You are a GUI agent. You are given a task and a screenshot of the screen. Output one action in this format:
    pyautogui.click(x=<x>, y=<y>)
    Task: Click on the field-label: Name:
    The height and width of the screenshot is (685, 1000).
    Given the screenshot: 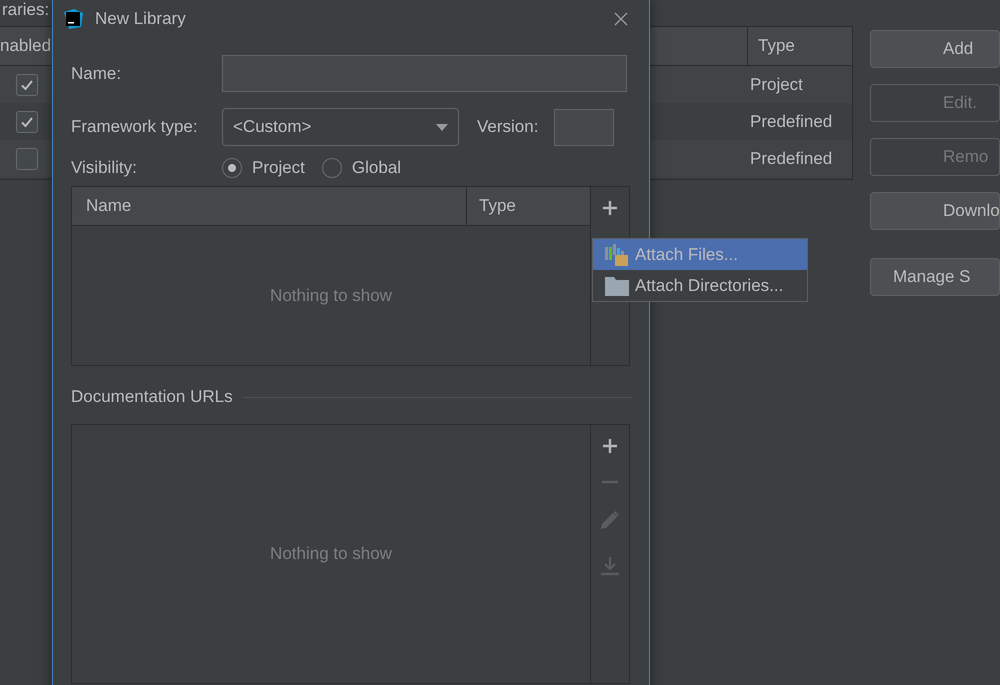 What is the action you would take?
    pyautogui.click(x=96, y=74)
    